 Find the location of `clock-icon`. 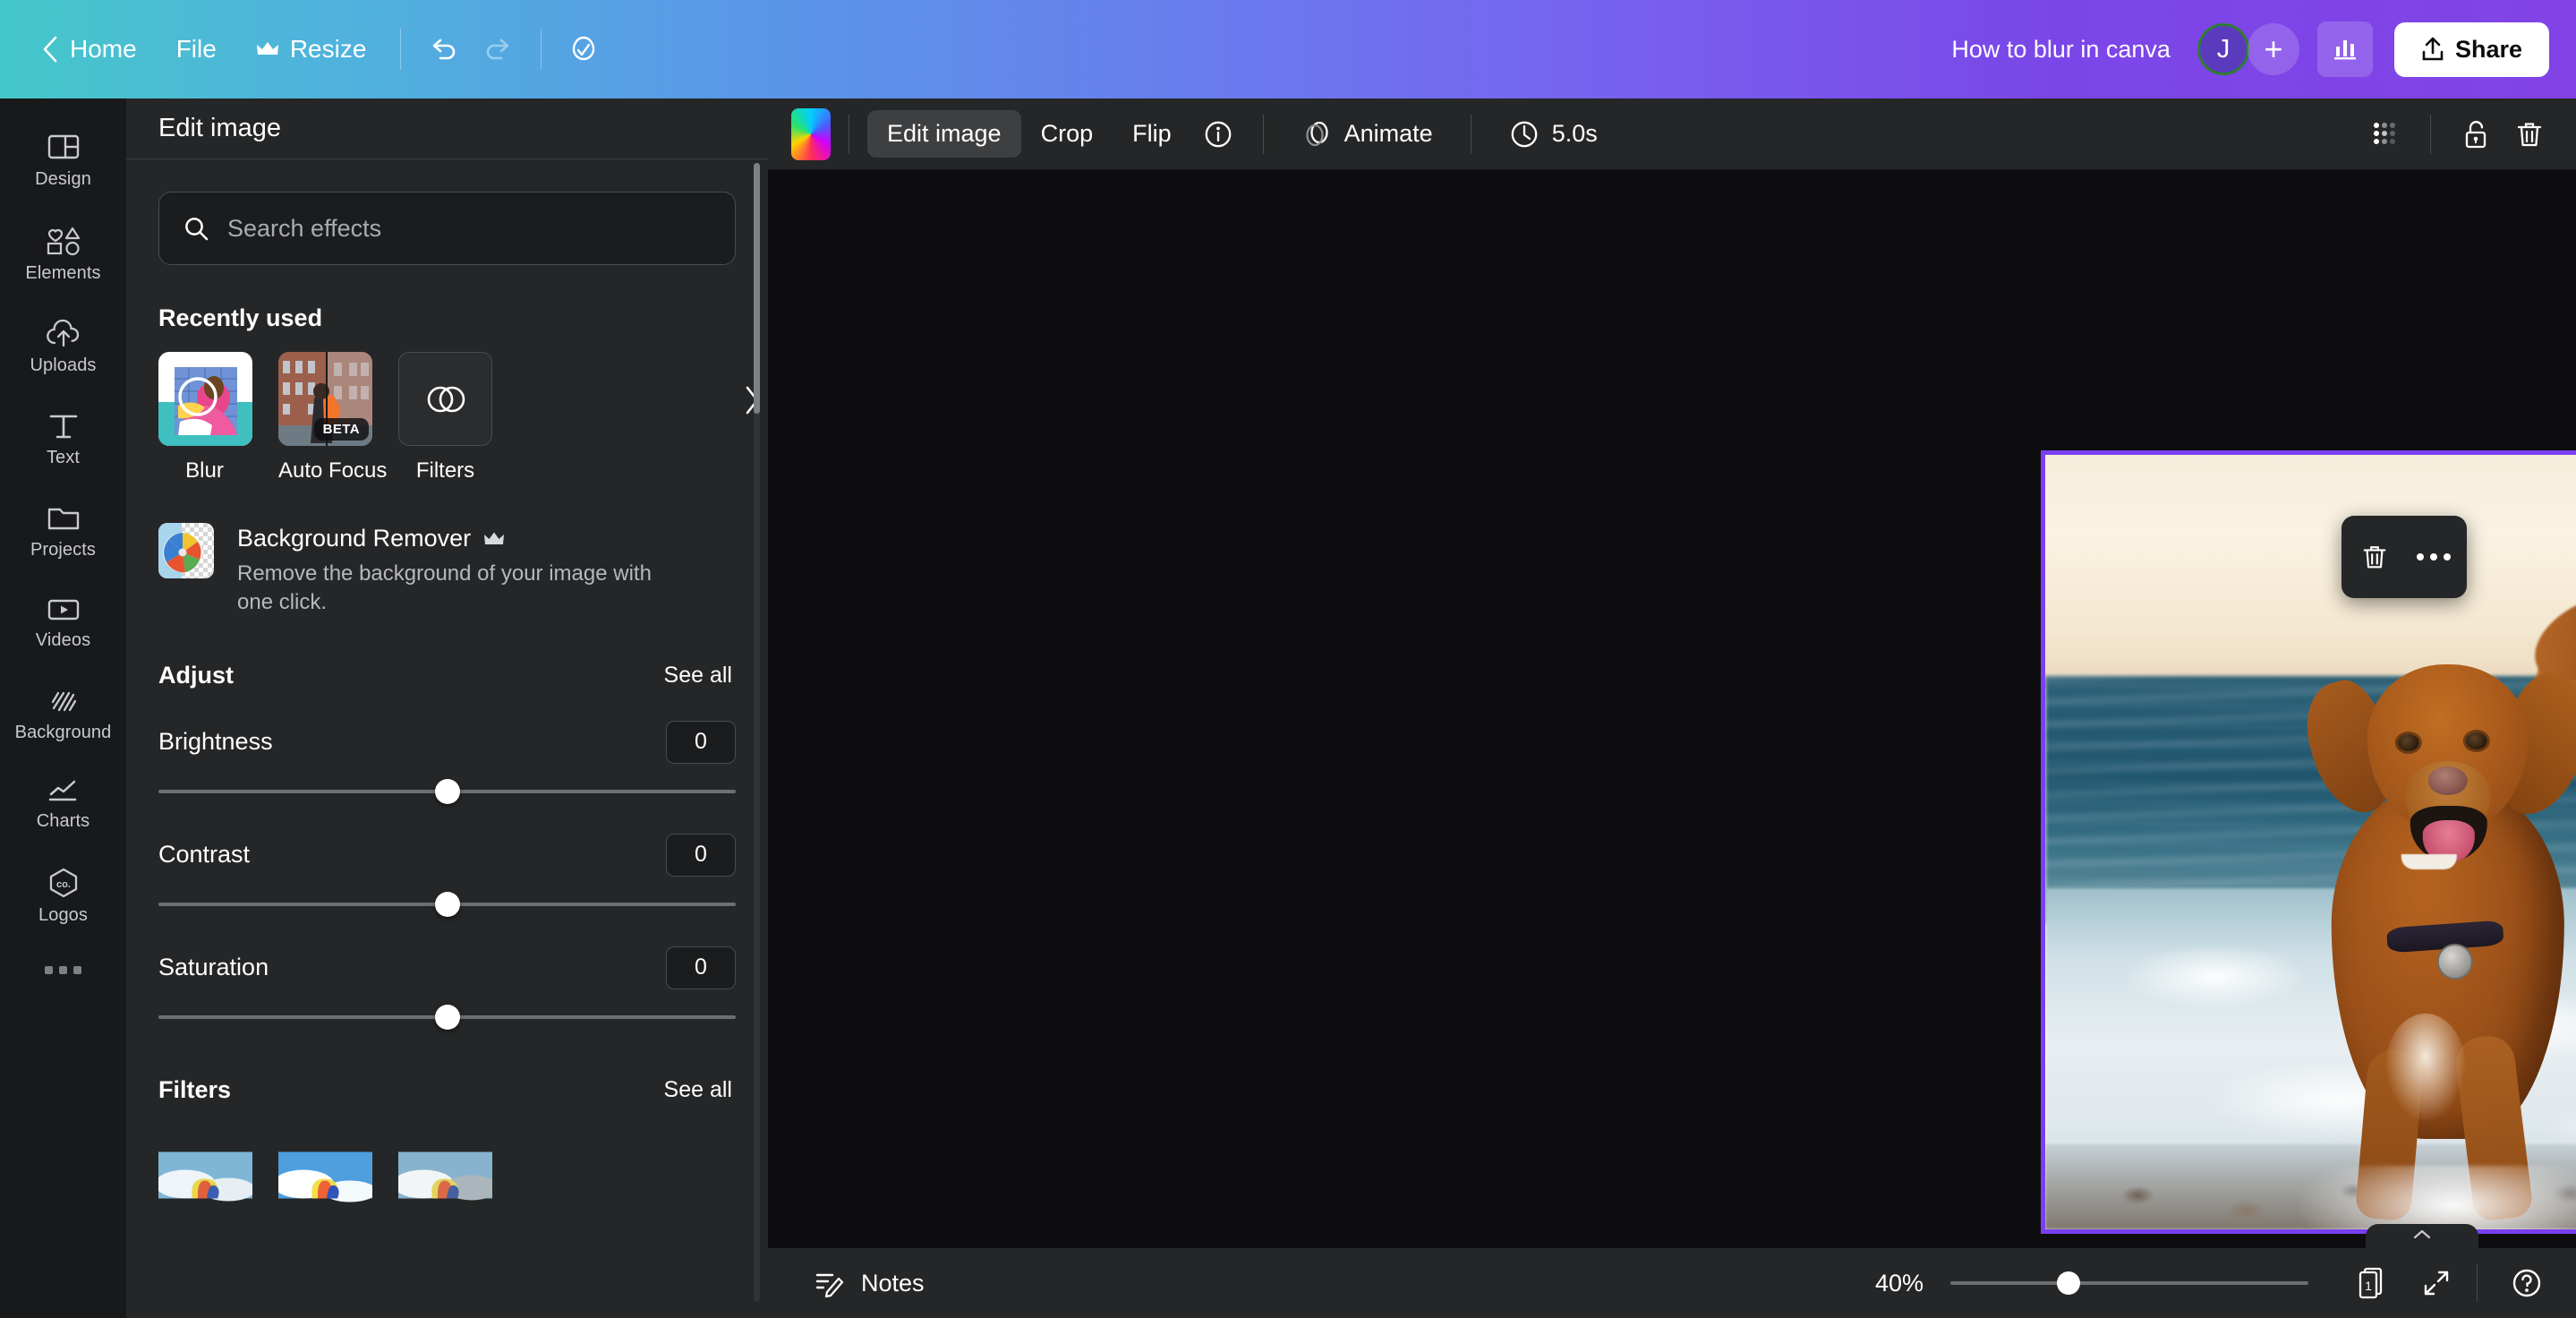

clock-icon is located at coordinates (1524, 134).